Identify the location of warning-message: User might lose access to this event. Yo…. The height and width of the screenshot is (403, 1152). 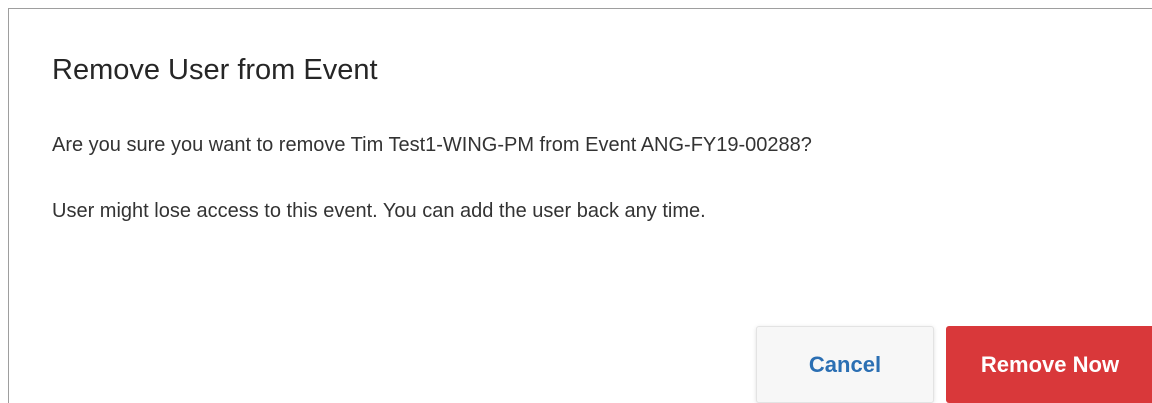
(379, 211).